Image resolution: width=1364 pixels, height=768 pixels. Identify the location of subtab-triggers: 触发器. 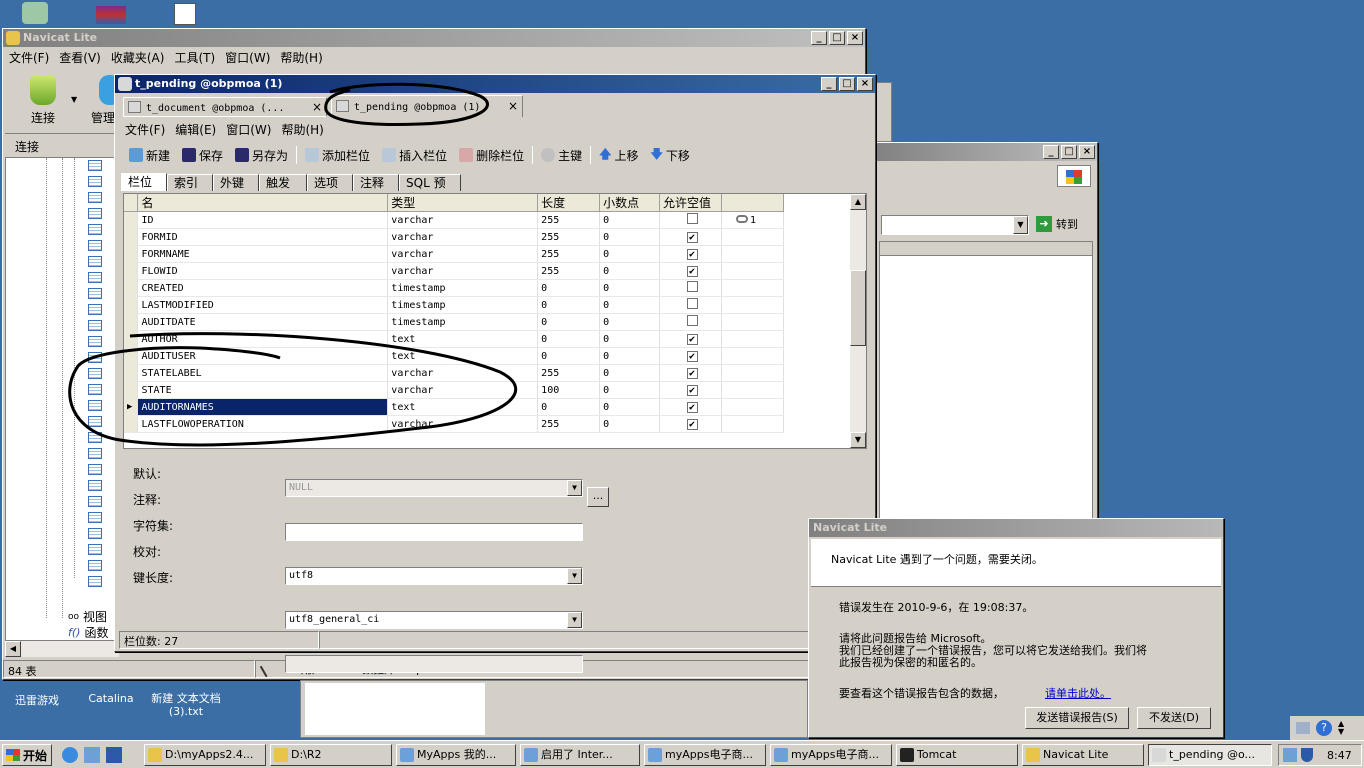
(283, 190).